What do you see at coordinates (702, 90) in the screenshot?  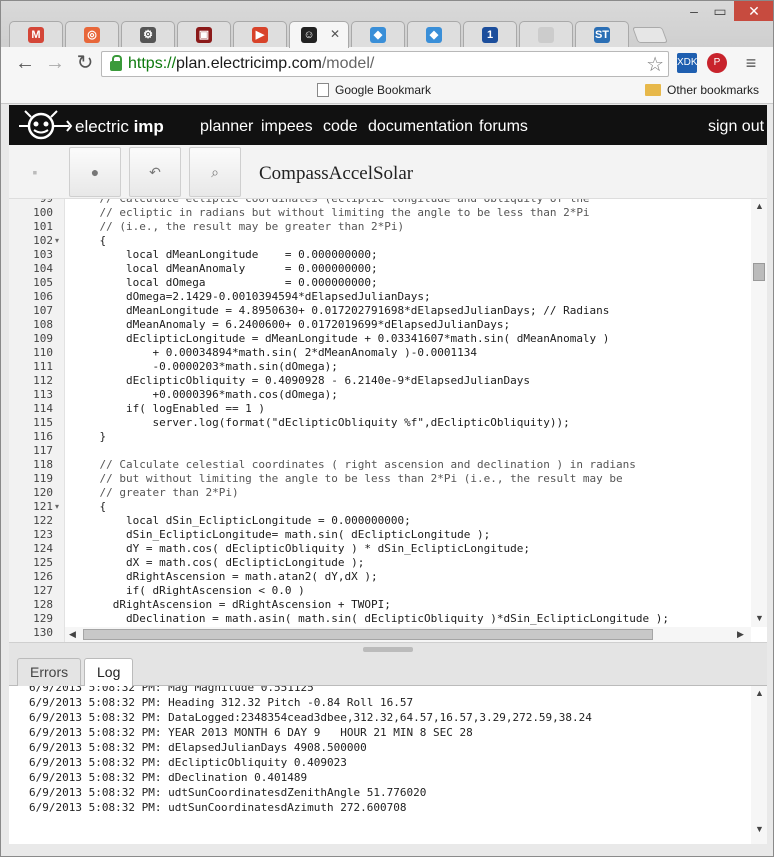 I see `other-bookmarks: Other bookmarks` at bounding box center [702, 90].